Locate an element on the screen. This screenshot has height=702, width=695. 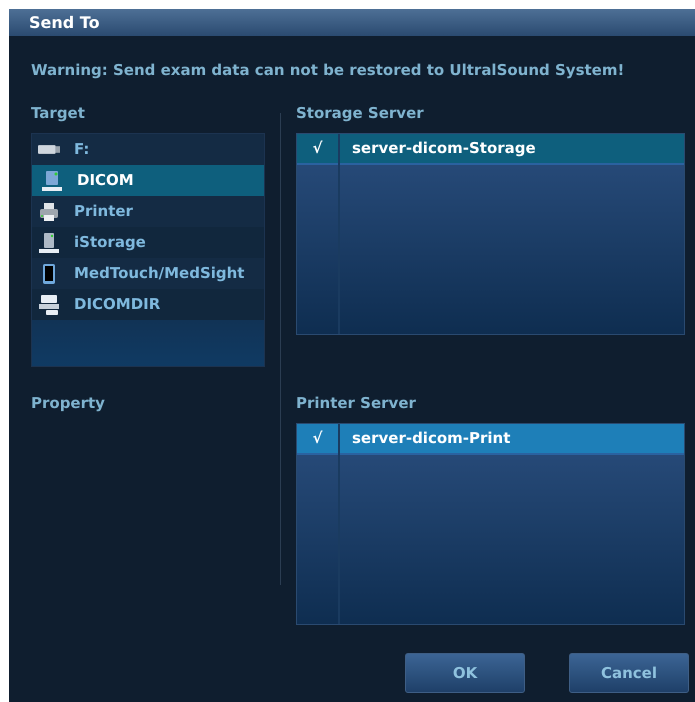
server-name: server-dicom-Print is located at coordinates (430, 439).